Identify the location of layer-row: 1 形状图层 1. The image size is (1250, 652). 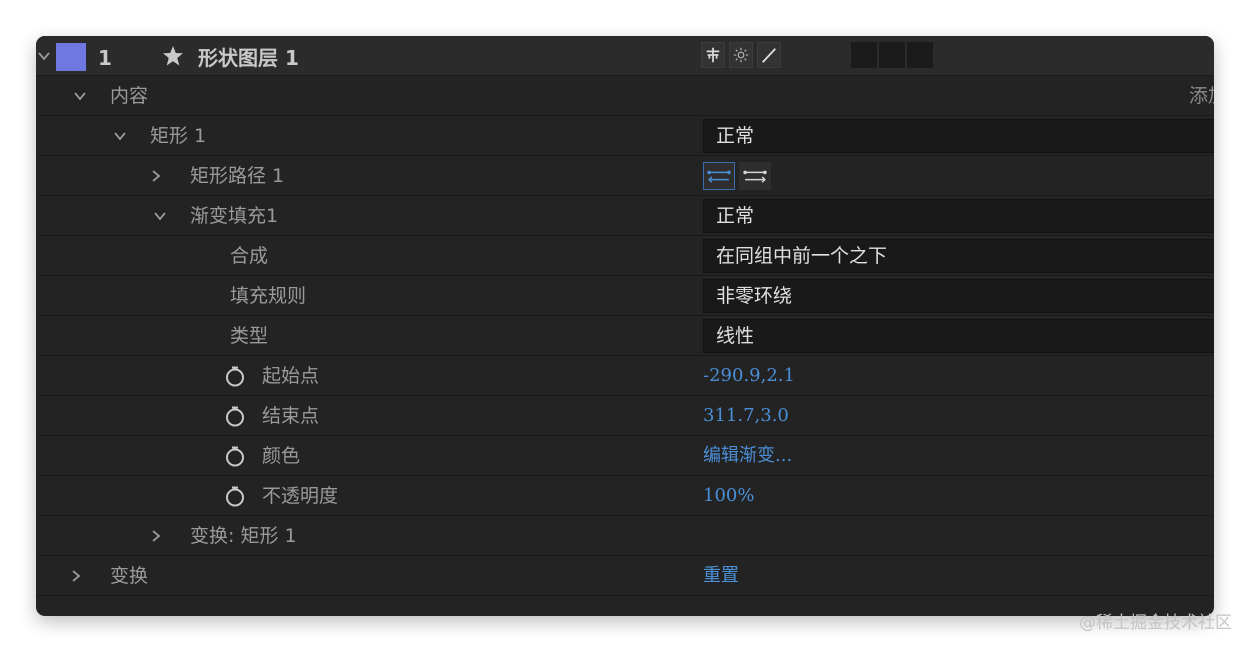
(625, 56).